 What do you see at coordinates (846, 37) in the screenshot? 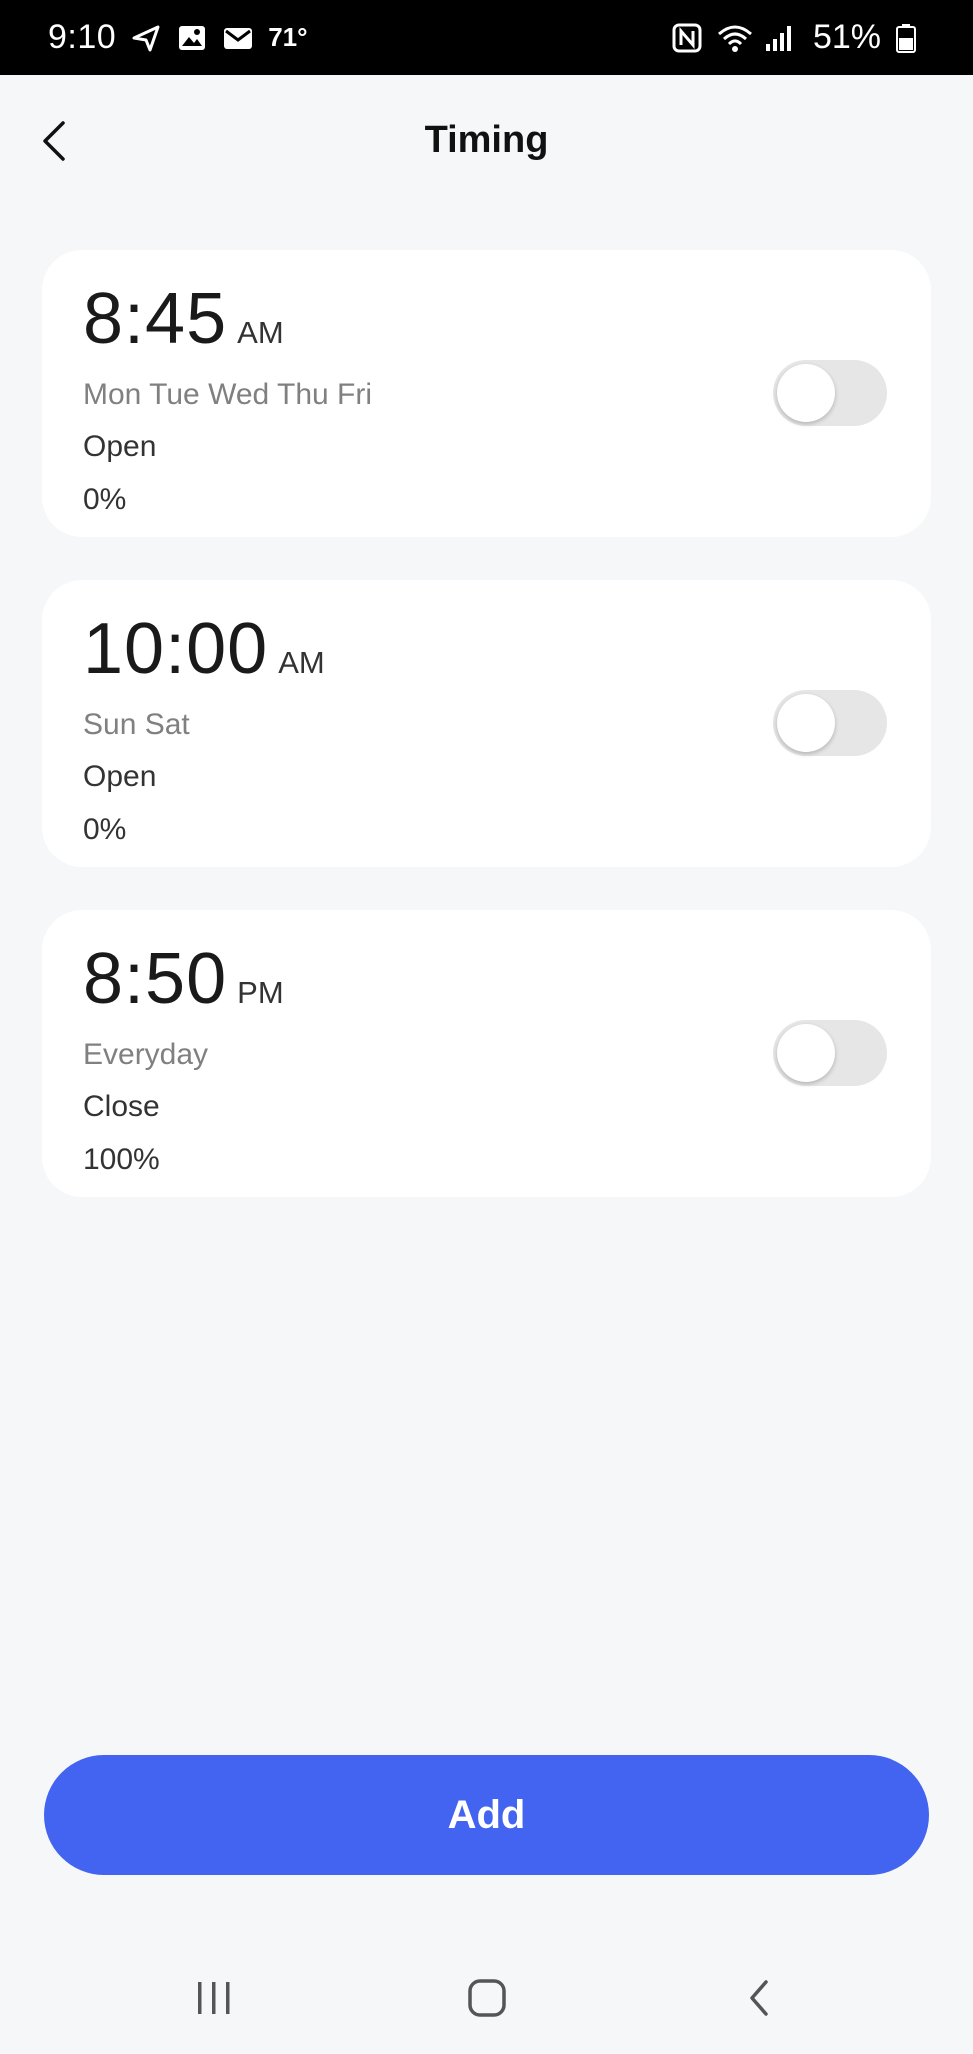
I see `status-battery-percent: 51%` at bounding box center [846, 37].